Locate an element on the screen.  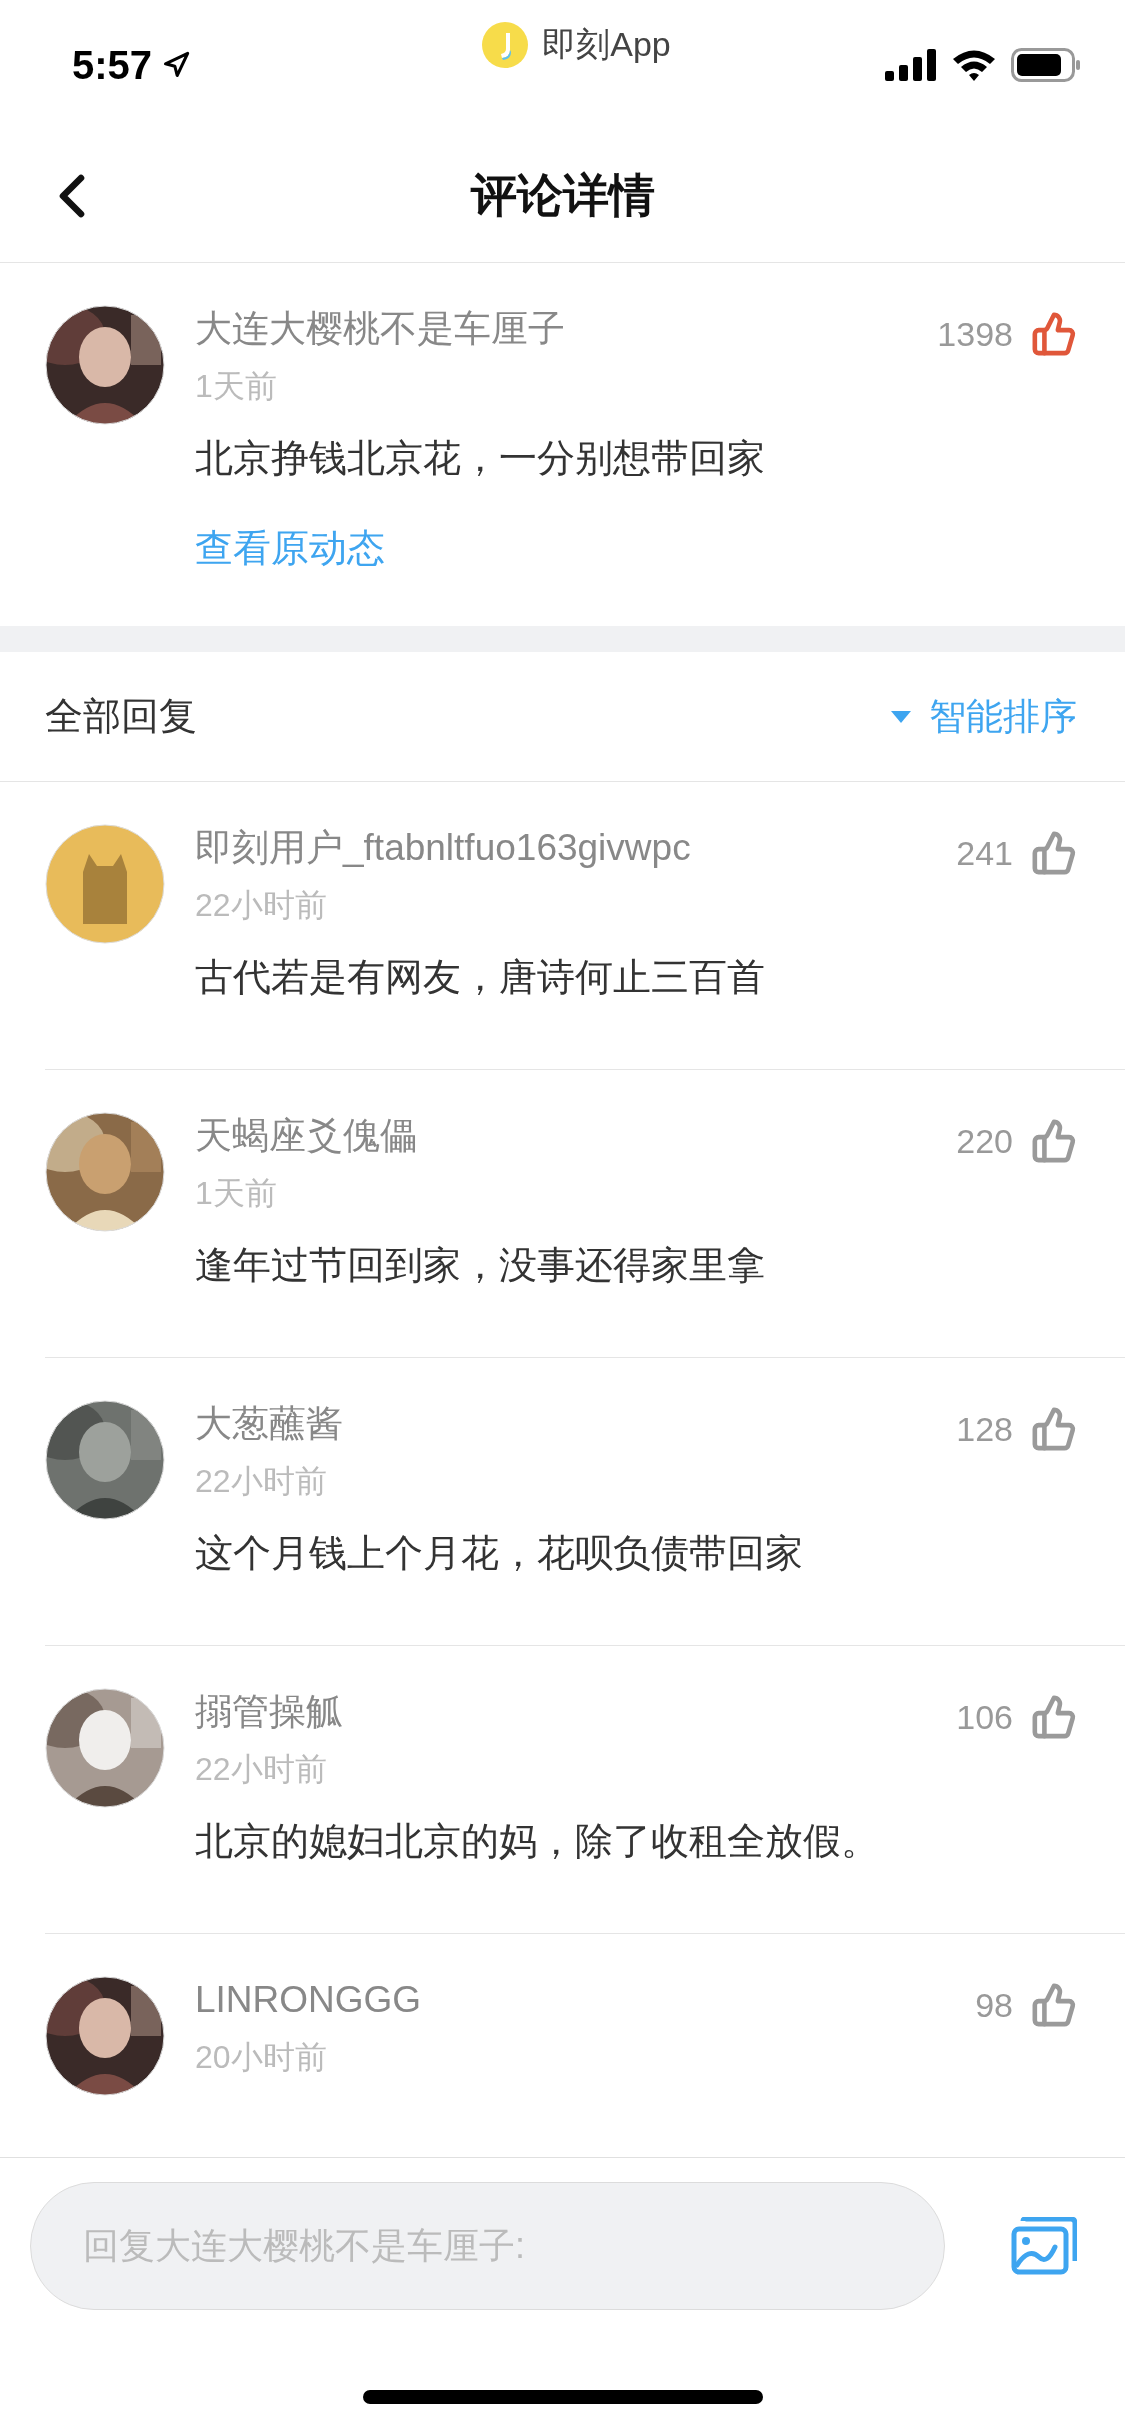
status-time: 5:57 is located at coordinates (112, 65).